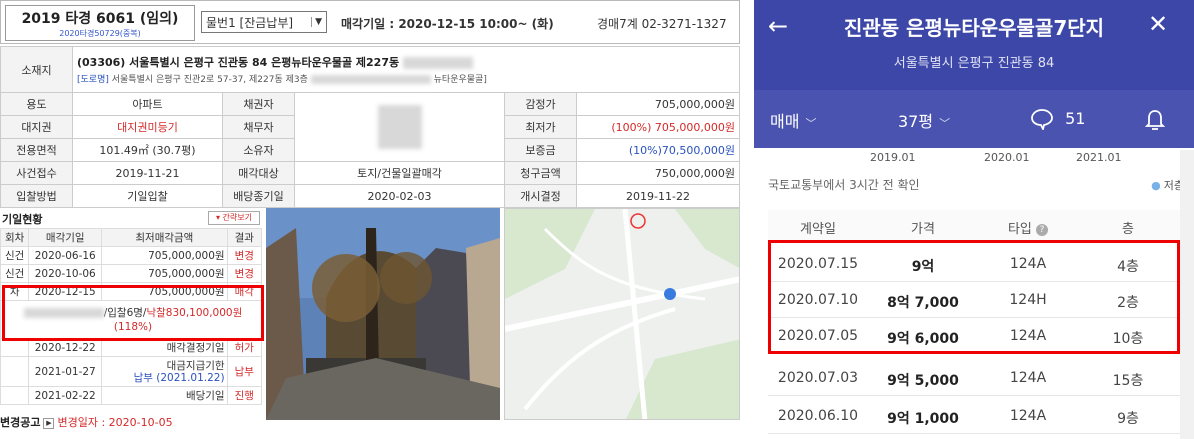 The image size is (1194, 439). Describe the element at coordinates (1128, 229) in the screenshot. I see `col-header-floor: 층` at that location.